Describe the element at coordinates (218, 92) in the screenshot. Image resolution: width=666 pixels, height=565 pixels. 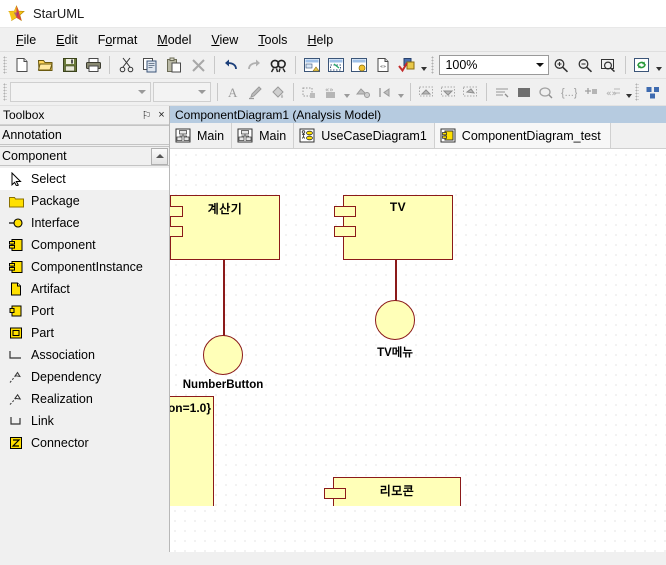
I see `toolbar-separator` at that location.